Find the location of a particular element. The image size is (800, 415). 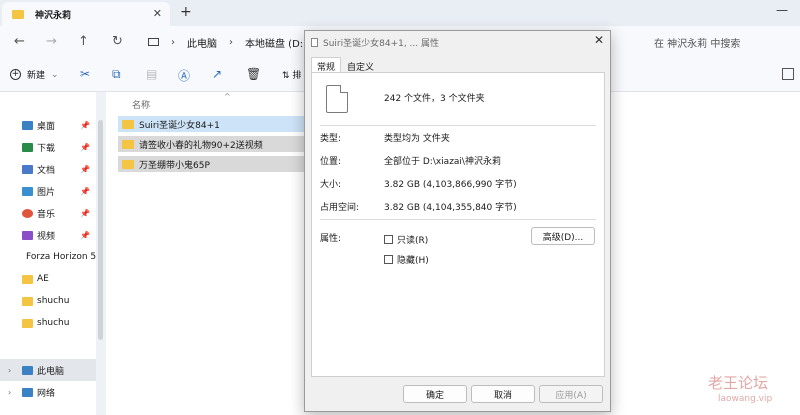

copy-icon: ⧉ is located at coordinates (116, 74).